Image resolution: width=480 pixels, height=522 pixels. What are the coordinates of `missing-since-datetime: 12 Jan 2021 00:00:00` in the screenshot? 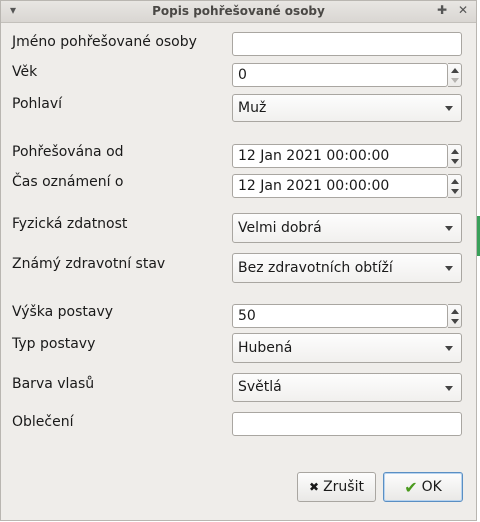 It's located at (340, 156).